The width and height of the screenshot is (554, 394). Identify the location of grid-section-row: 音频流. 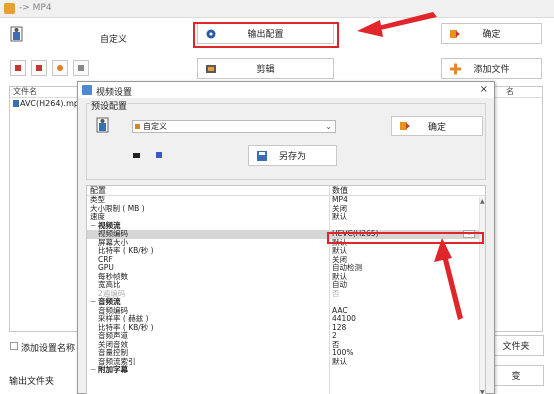
(286, 302).